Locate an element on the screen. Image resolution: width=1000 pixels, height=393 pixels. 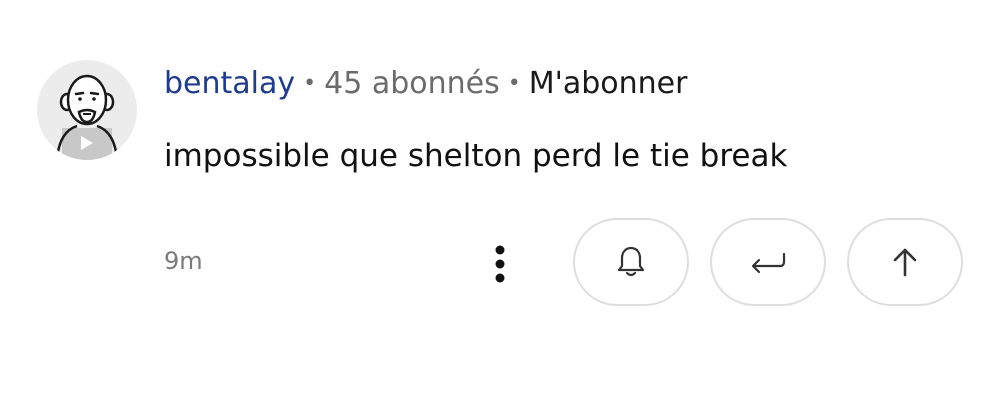
notify-button is located at coordinates (631, 262).